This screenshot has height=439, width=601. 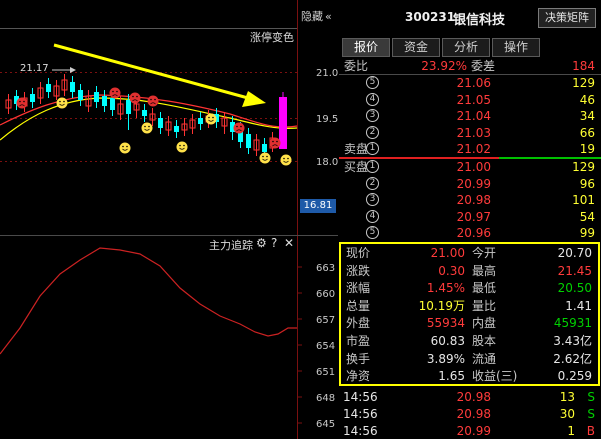 I want to click on tab-funds: 资金, so click(x=416, y=47).